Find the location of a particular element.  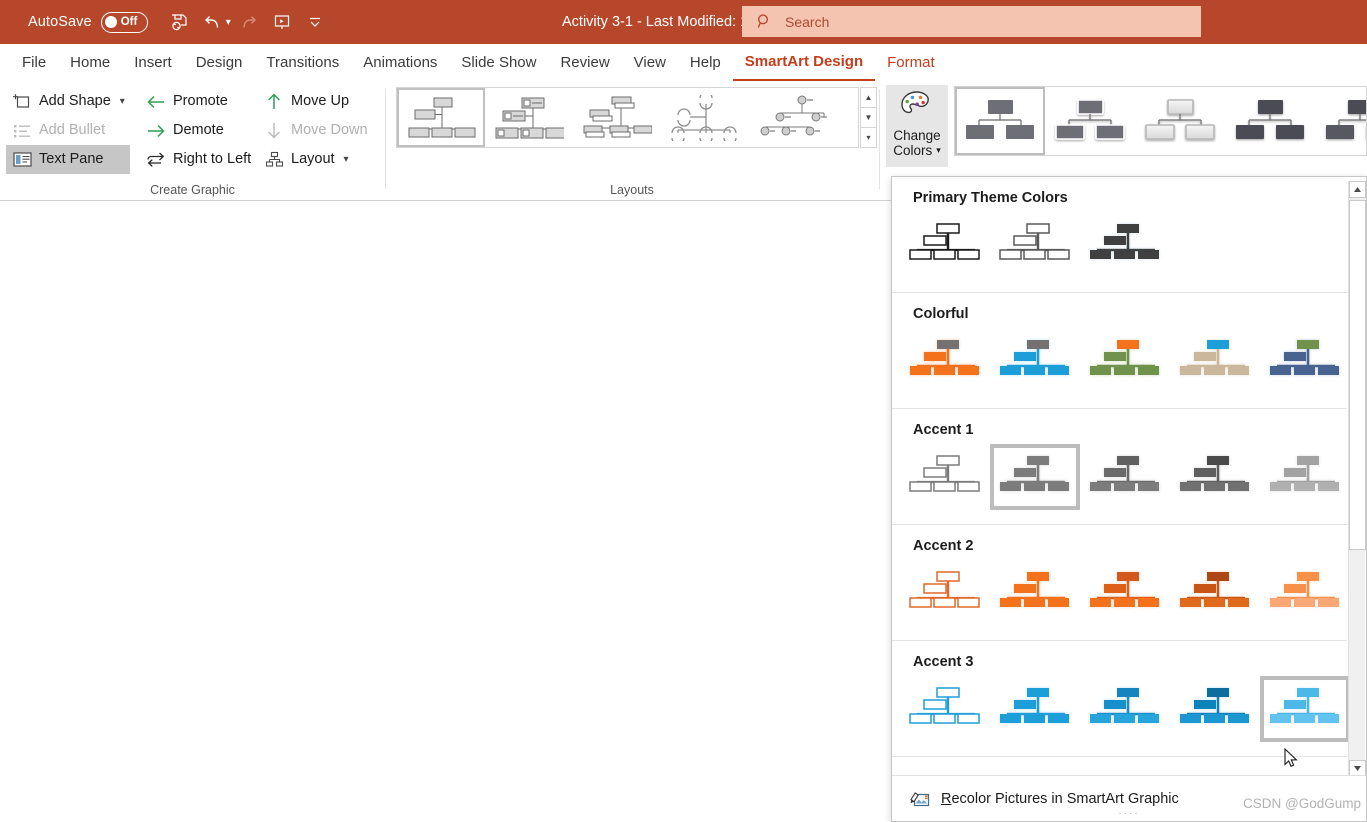

color-option-accent3-gradient-range is located at coordinates (1125, 709).